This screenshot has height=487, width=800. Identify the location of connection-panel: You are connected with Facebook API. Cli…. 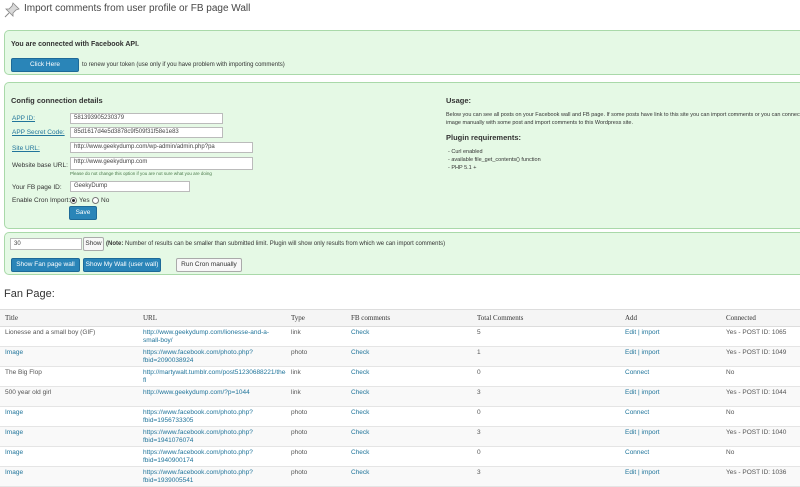
(402, 52).